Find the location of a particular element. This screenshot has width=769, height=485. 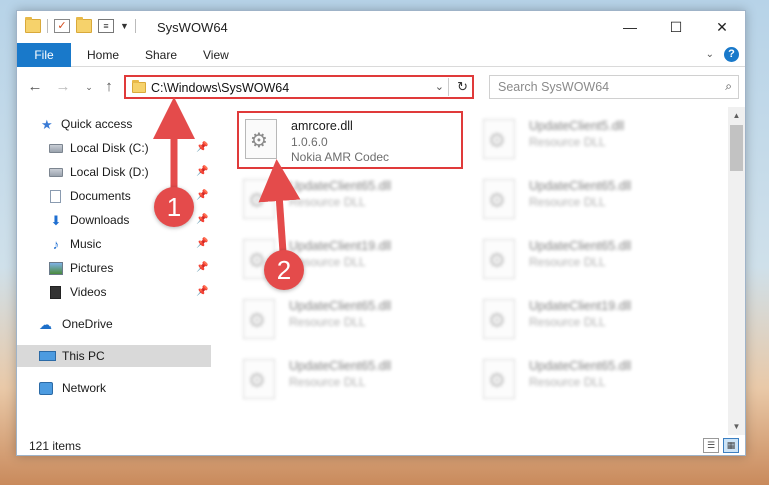

recent-chevron-icon: ⌄ is located at coordinates (89, 87).